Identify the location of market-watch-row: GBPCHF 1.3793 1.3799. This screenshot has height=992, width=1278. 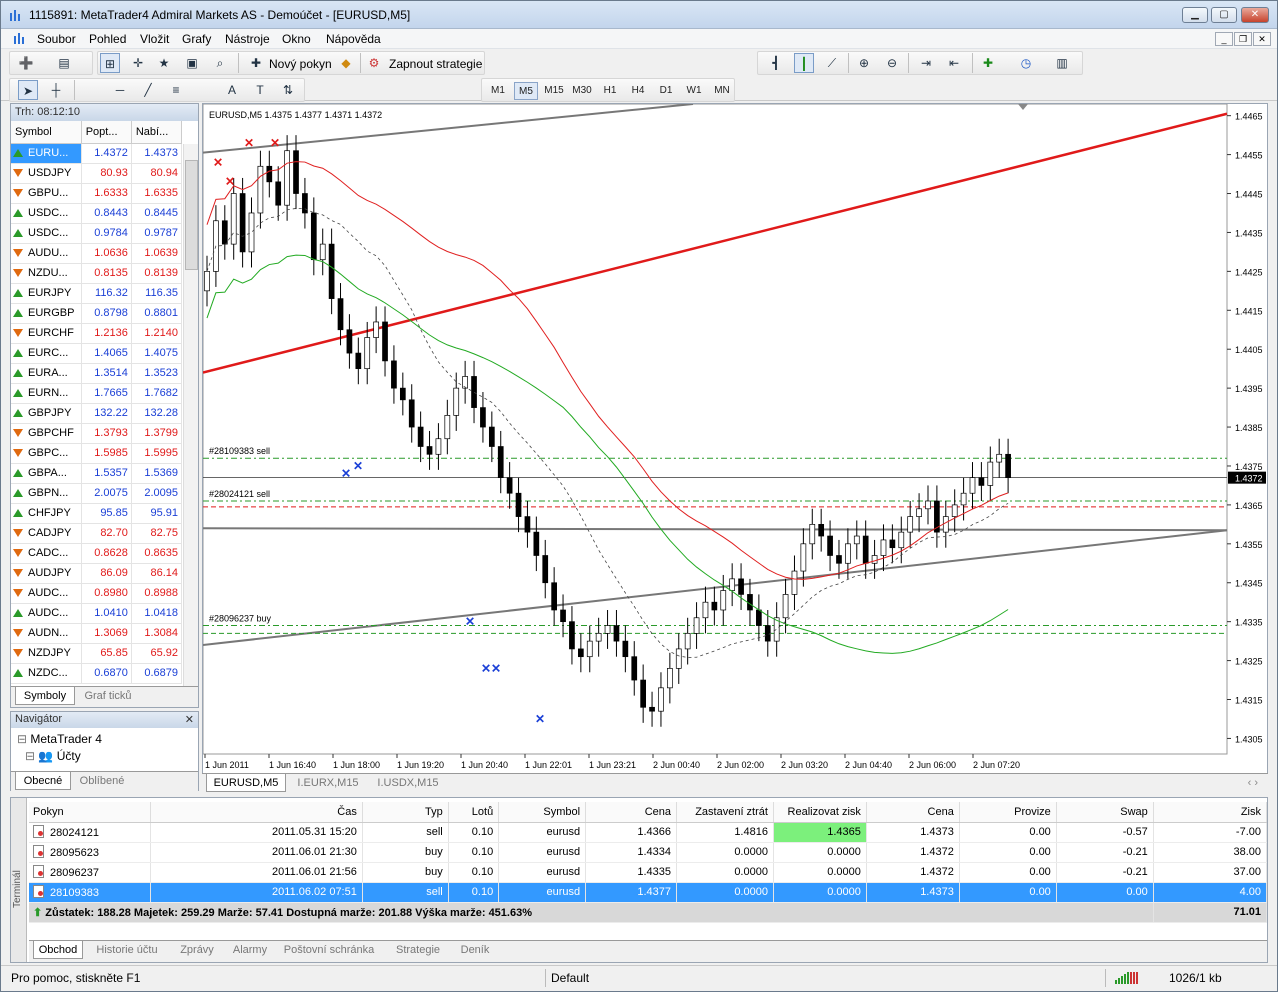
(97, 433).